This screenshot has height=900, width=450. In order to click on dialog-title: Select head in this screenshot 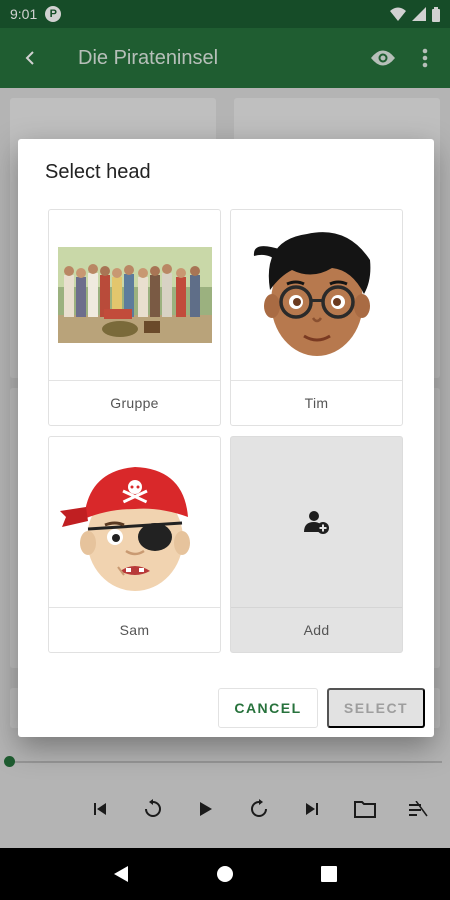, I will do `click(98, 172)`.